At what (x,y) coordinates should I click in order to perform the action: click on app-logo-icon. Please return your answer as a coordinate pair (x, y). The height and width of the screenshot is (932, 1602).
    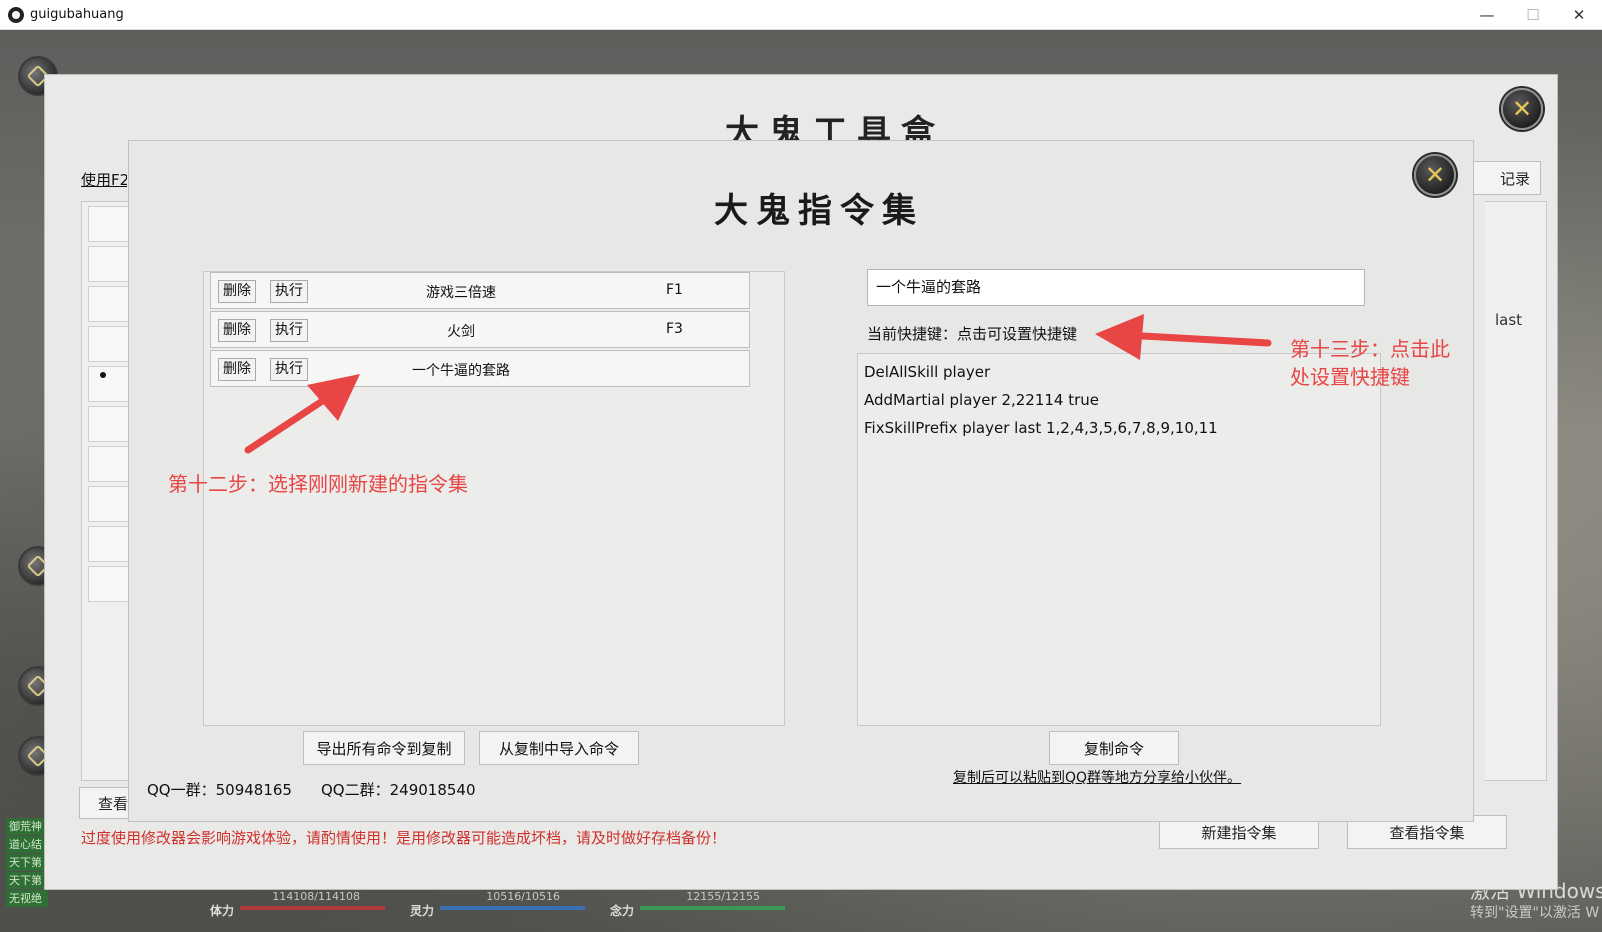
    Looking at the image, I should click on (16, 14).